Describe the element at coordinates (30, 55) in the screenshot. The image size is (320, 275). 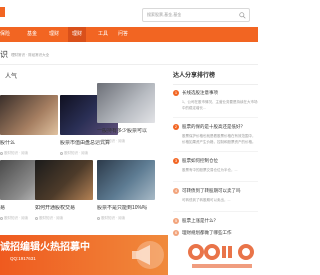
I see `breadcrumb: 理财常识 · 财经常识大全` at that location.